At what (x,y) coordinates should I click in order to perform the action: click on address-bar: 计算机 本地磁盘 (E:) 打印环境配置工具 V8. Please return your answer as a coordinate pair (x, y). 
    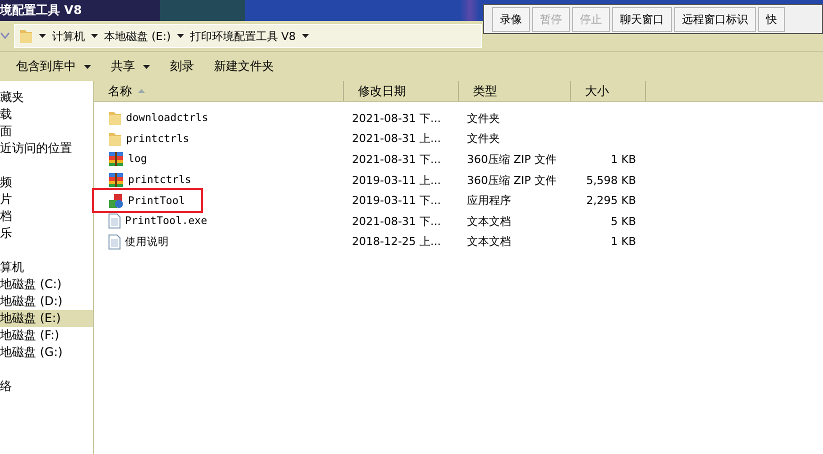
    Looking at the image, I should click on (248, 36).